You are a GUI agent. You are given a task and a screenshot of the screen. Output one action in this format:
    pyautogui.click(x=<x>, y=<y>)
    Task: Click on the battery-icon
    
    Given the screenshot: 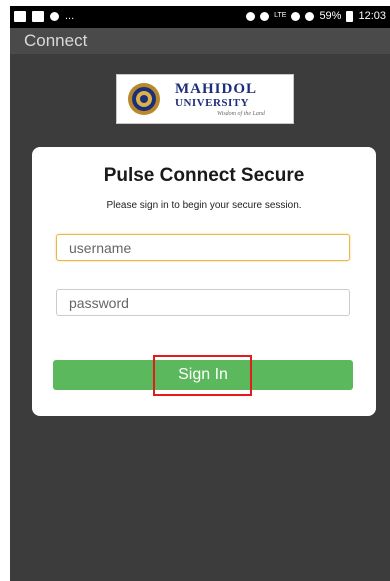 What is the action you would take?
    pyautogui.click(x=350, y=16)
    